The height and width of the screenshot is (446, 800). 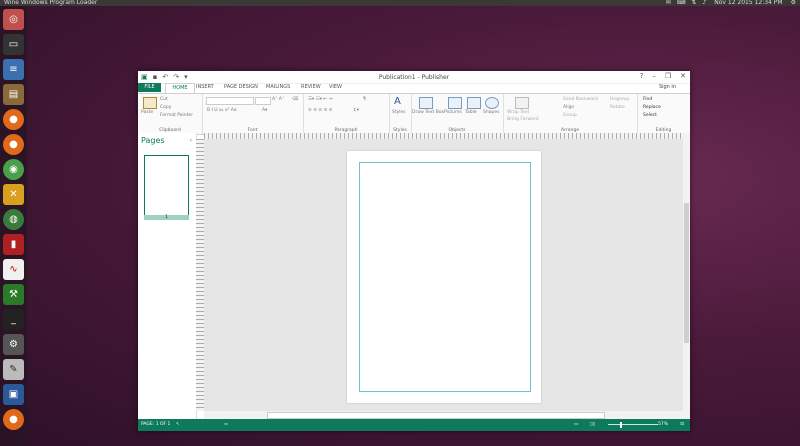 I want to click on text-editor-icon: ✎, so click(x=13, y=369).